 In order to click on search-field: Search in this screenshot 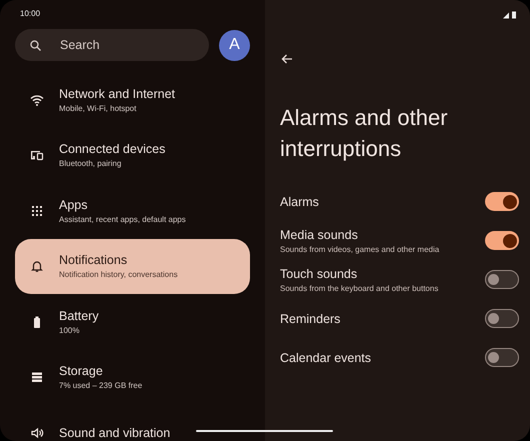, I will do `click(112, 45)`.